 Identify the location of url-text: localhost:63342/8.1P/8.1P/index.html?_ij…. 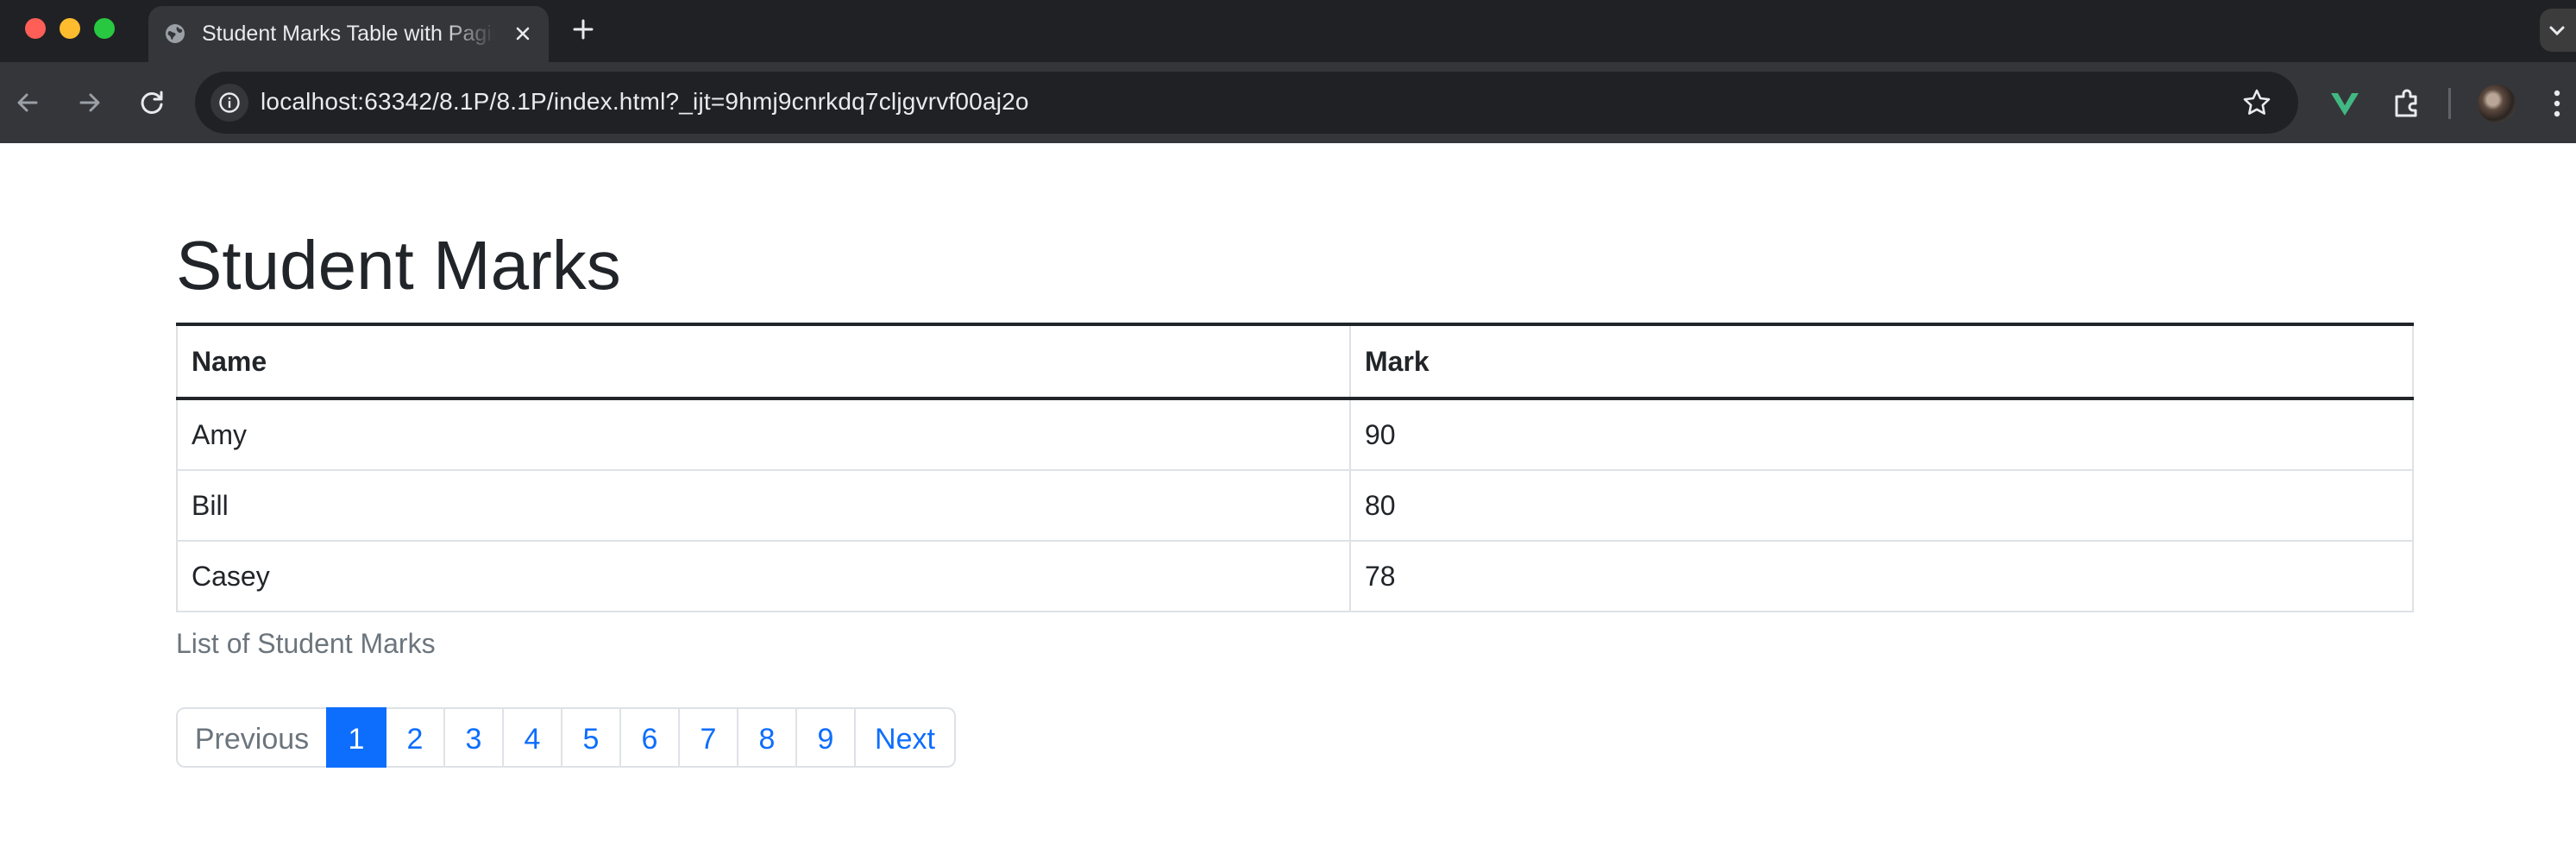
(645, 102).